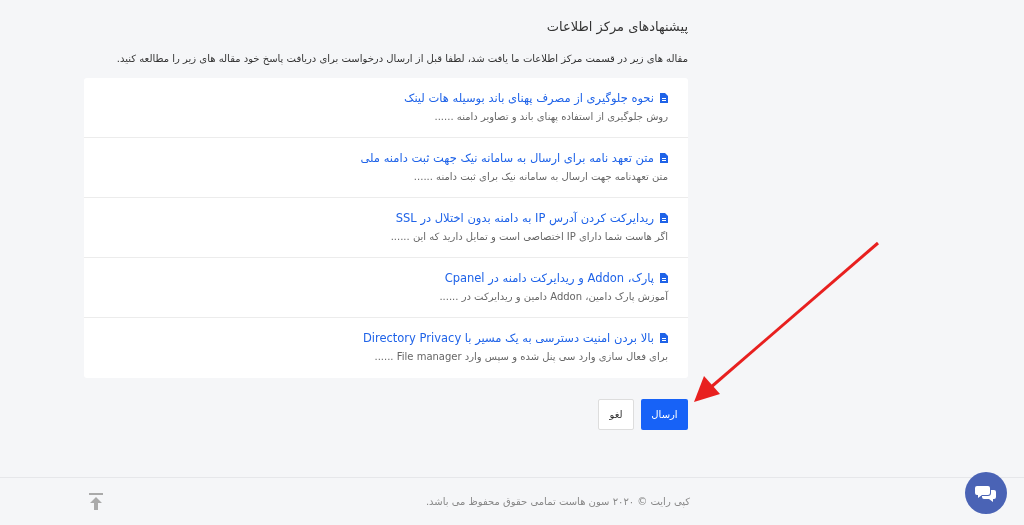 This screenshot has height=525, width=1024. I want to click on article-link: ریدایرکت کردن آدرس IP به دامنه بدون اختلال در SSL, so click(531, 218).